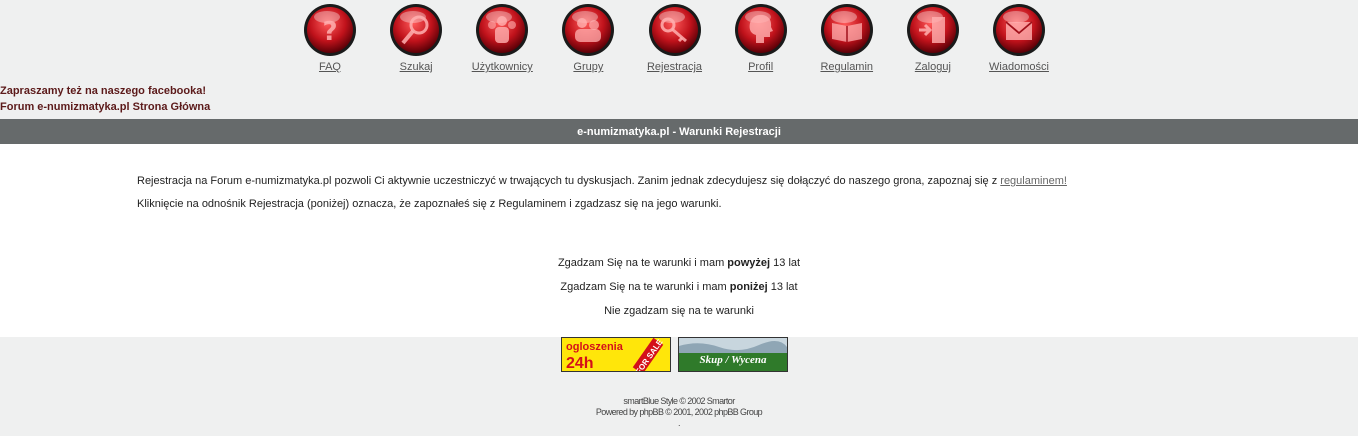 This screenshot has height=436, width=1358. I want to click on nav-label: Grupy, so click(588, 67).